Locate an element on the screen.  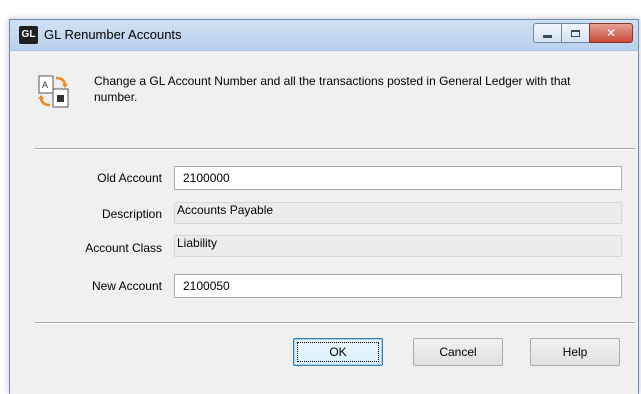
renumber-accounts-icon: A is located at coordinates (53, 91).